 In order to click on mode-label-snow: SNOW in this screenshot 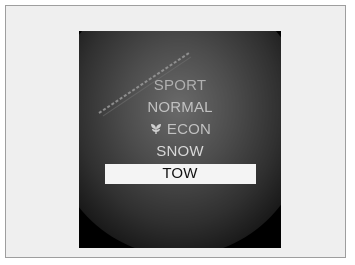, I will do `click(180, 151)`.